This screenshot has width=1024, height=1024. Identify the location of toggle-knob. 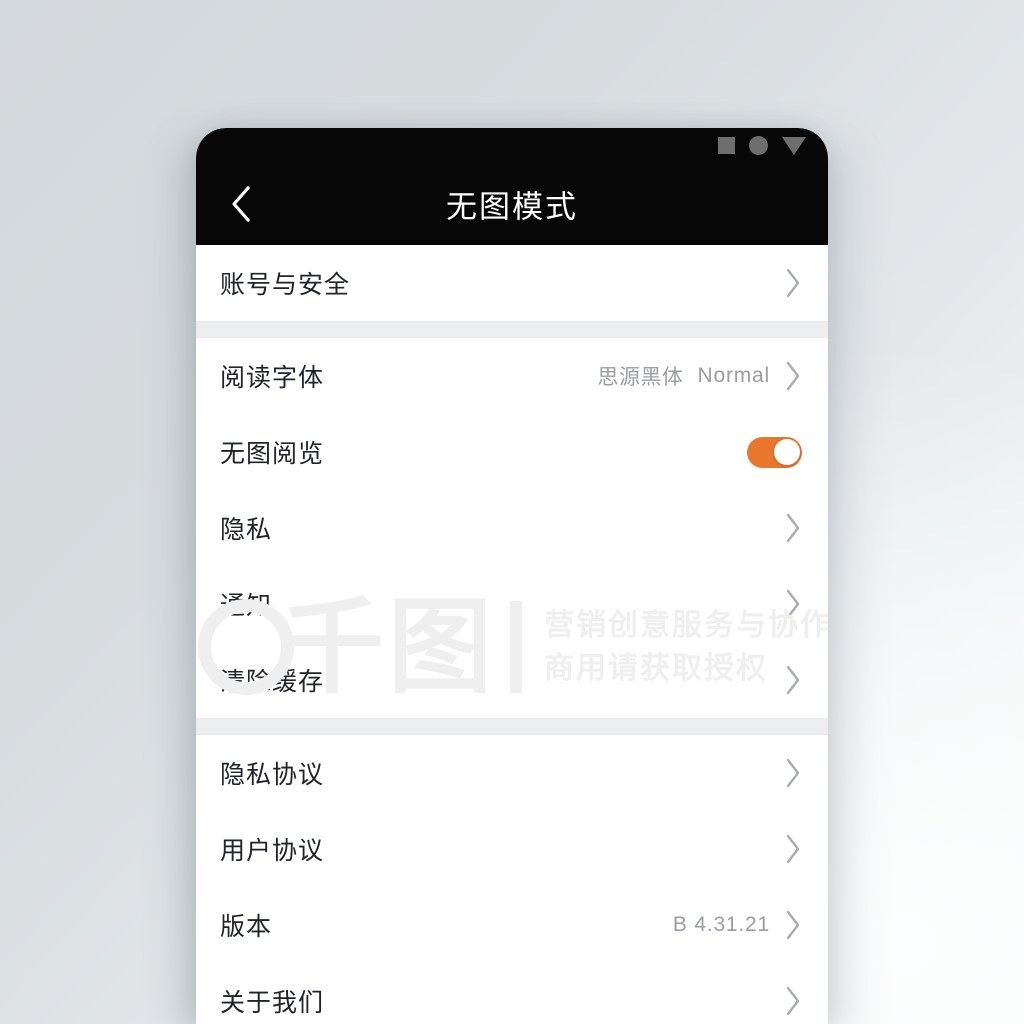
(786, 452).